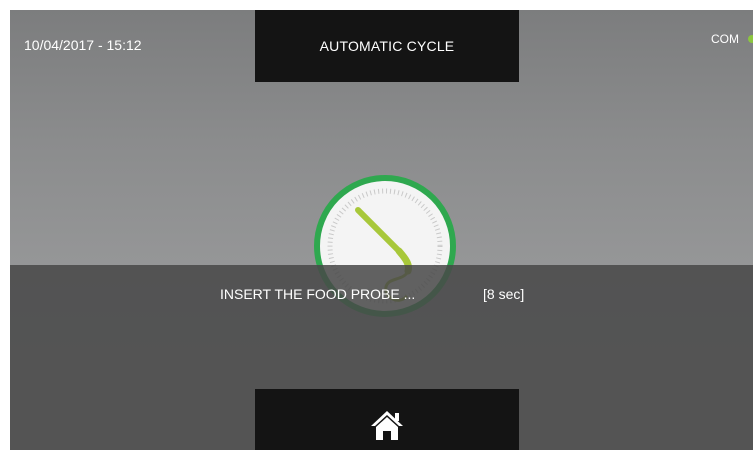 This screenshot has height=450, width=753. I want to click on home-button, so click(387, 419).